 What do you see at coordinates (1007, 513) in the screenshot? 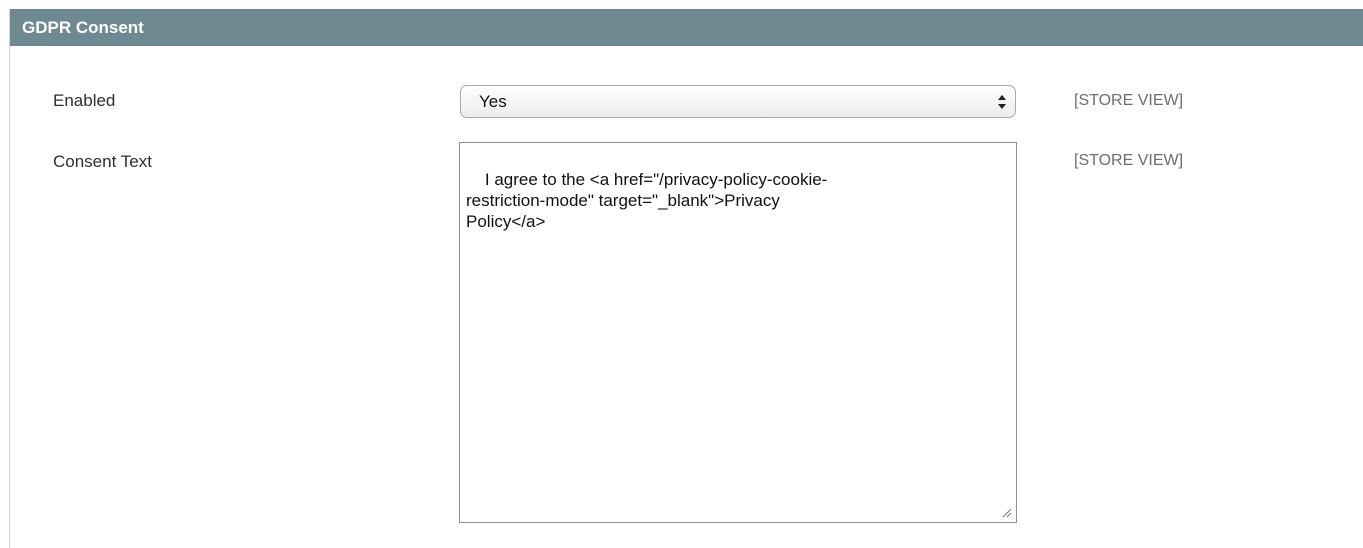
I see `resize-grip-icon` at bounding box center [1007, 513].